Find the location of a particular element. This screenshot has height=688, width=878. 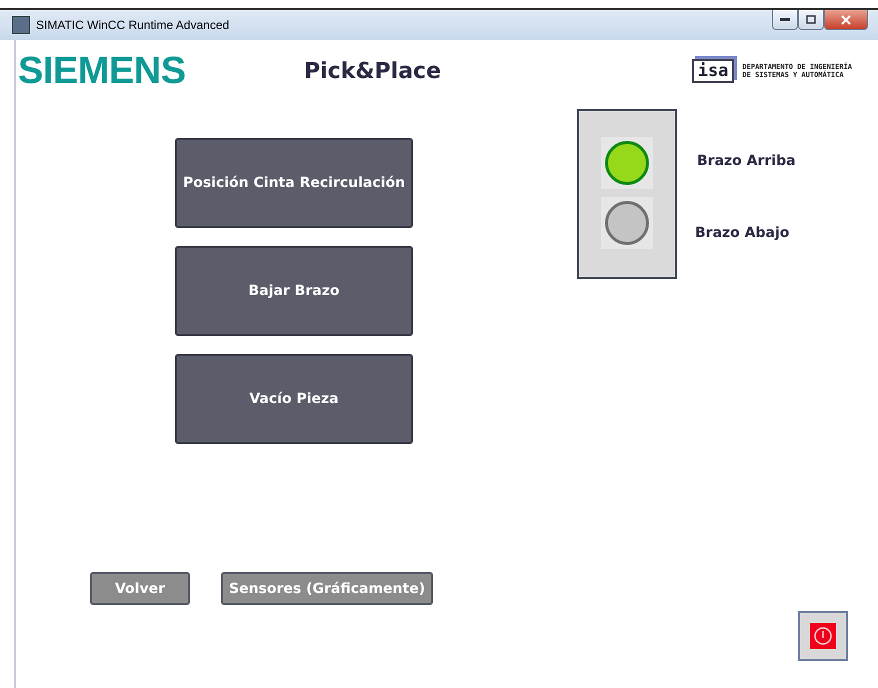

app-icon is located at coordinates (21, 25).